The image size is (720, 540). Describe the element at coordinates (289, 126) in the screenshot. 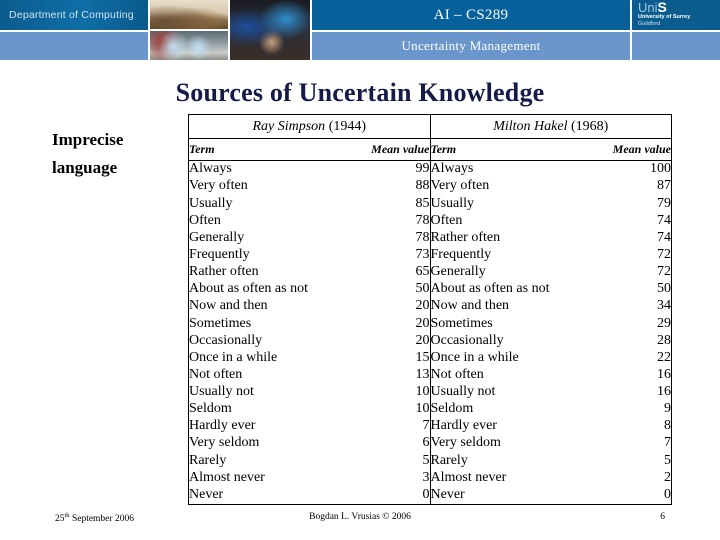

I see `group-author-simpson: Ray Simpson` at that location.